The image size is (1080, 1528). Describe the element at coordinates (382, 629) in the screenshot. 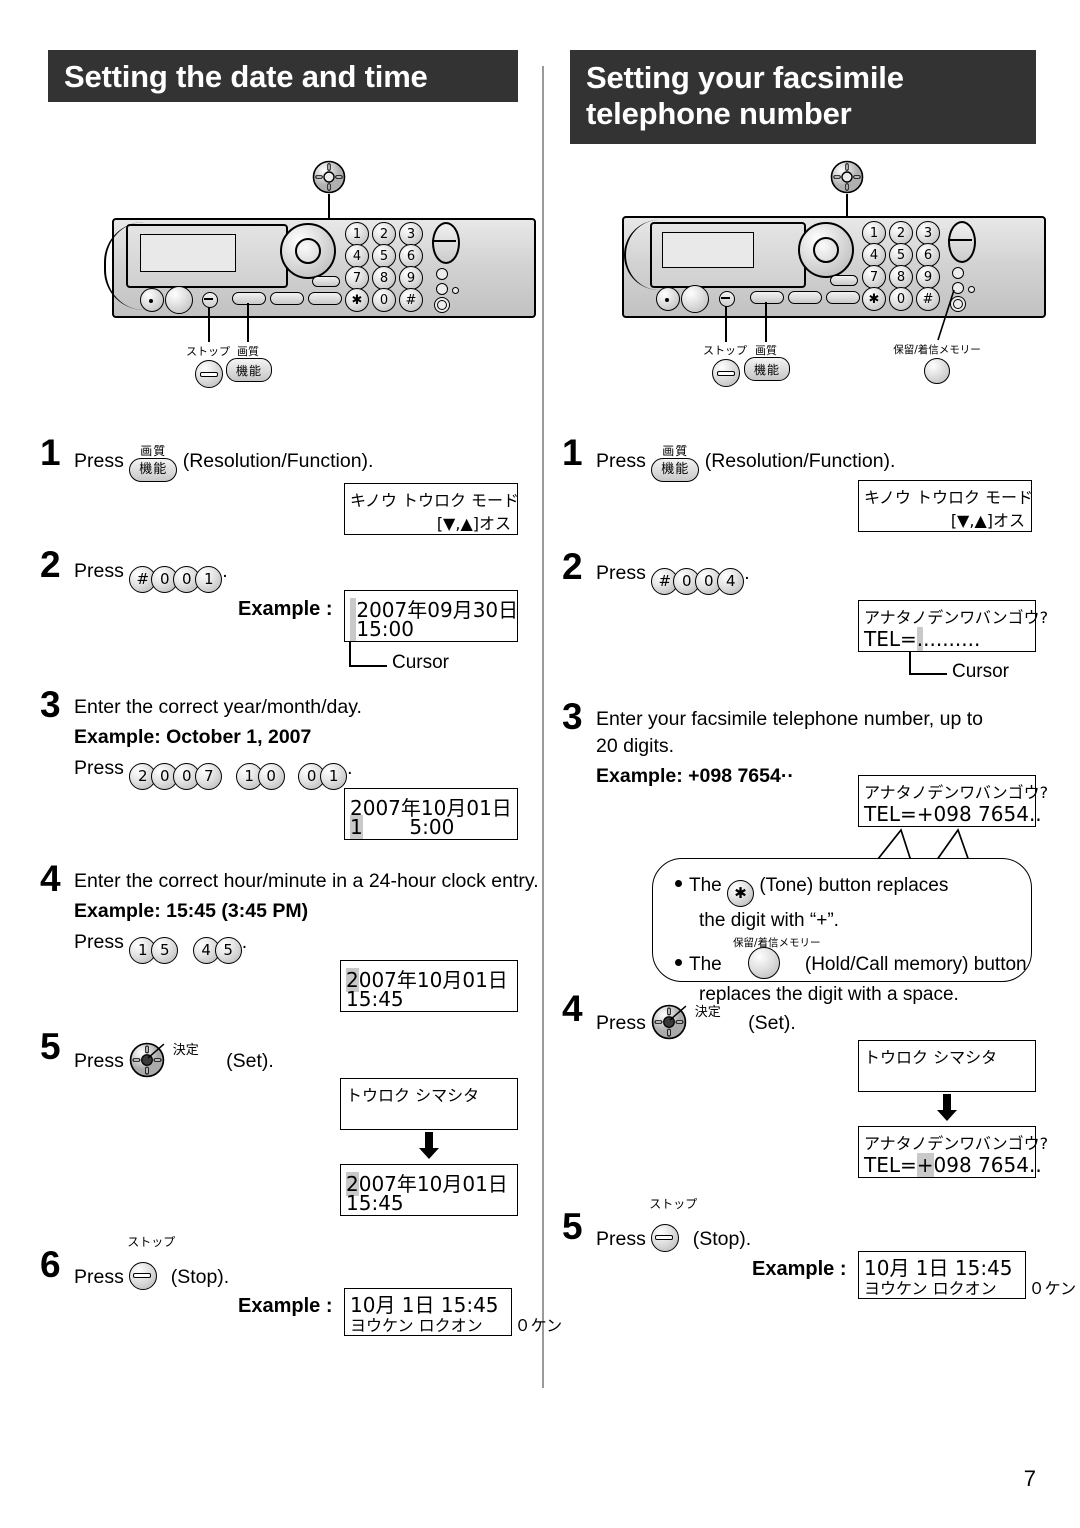

I see `lcd-line-2: 15:00` at that location.